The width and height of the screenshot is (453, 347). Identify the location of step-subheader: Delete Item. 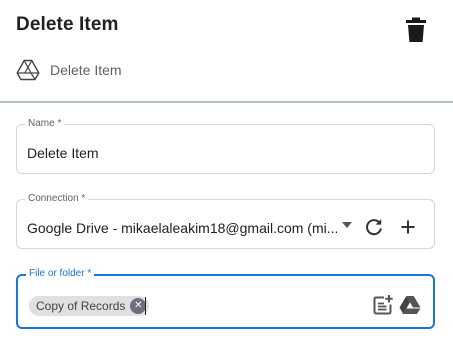
(69, 70).